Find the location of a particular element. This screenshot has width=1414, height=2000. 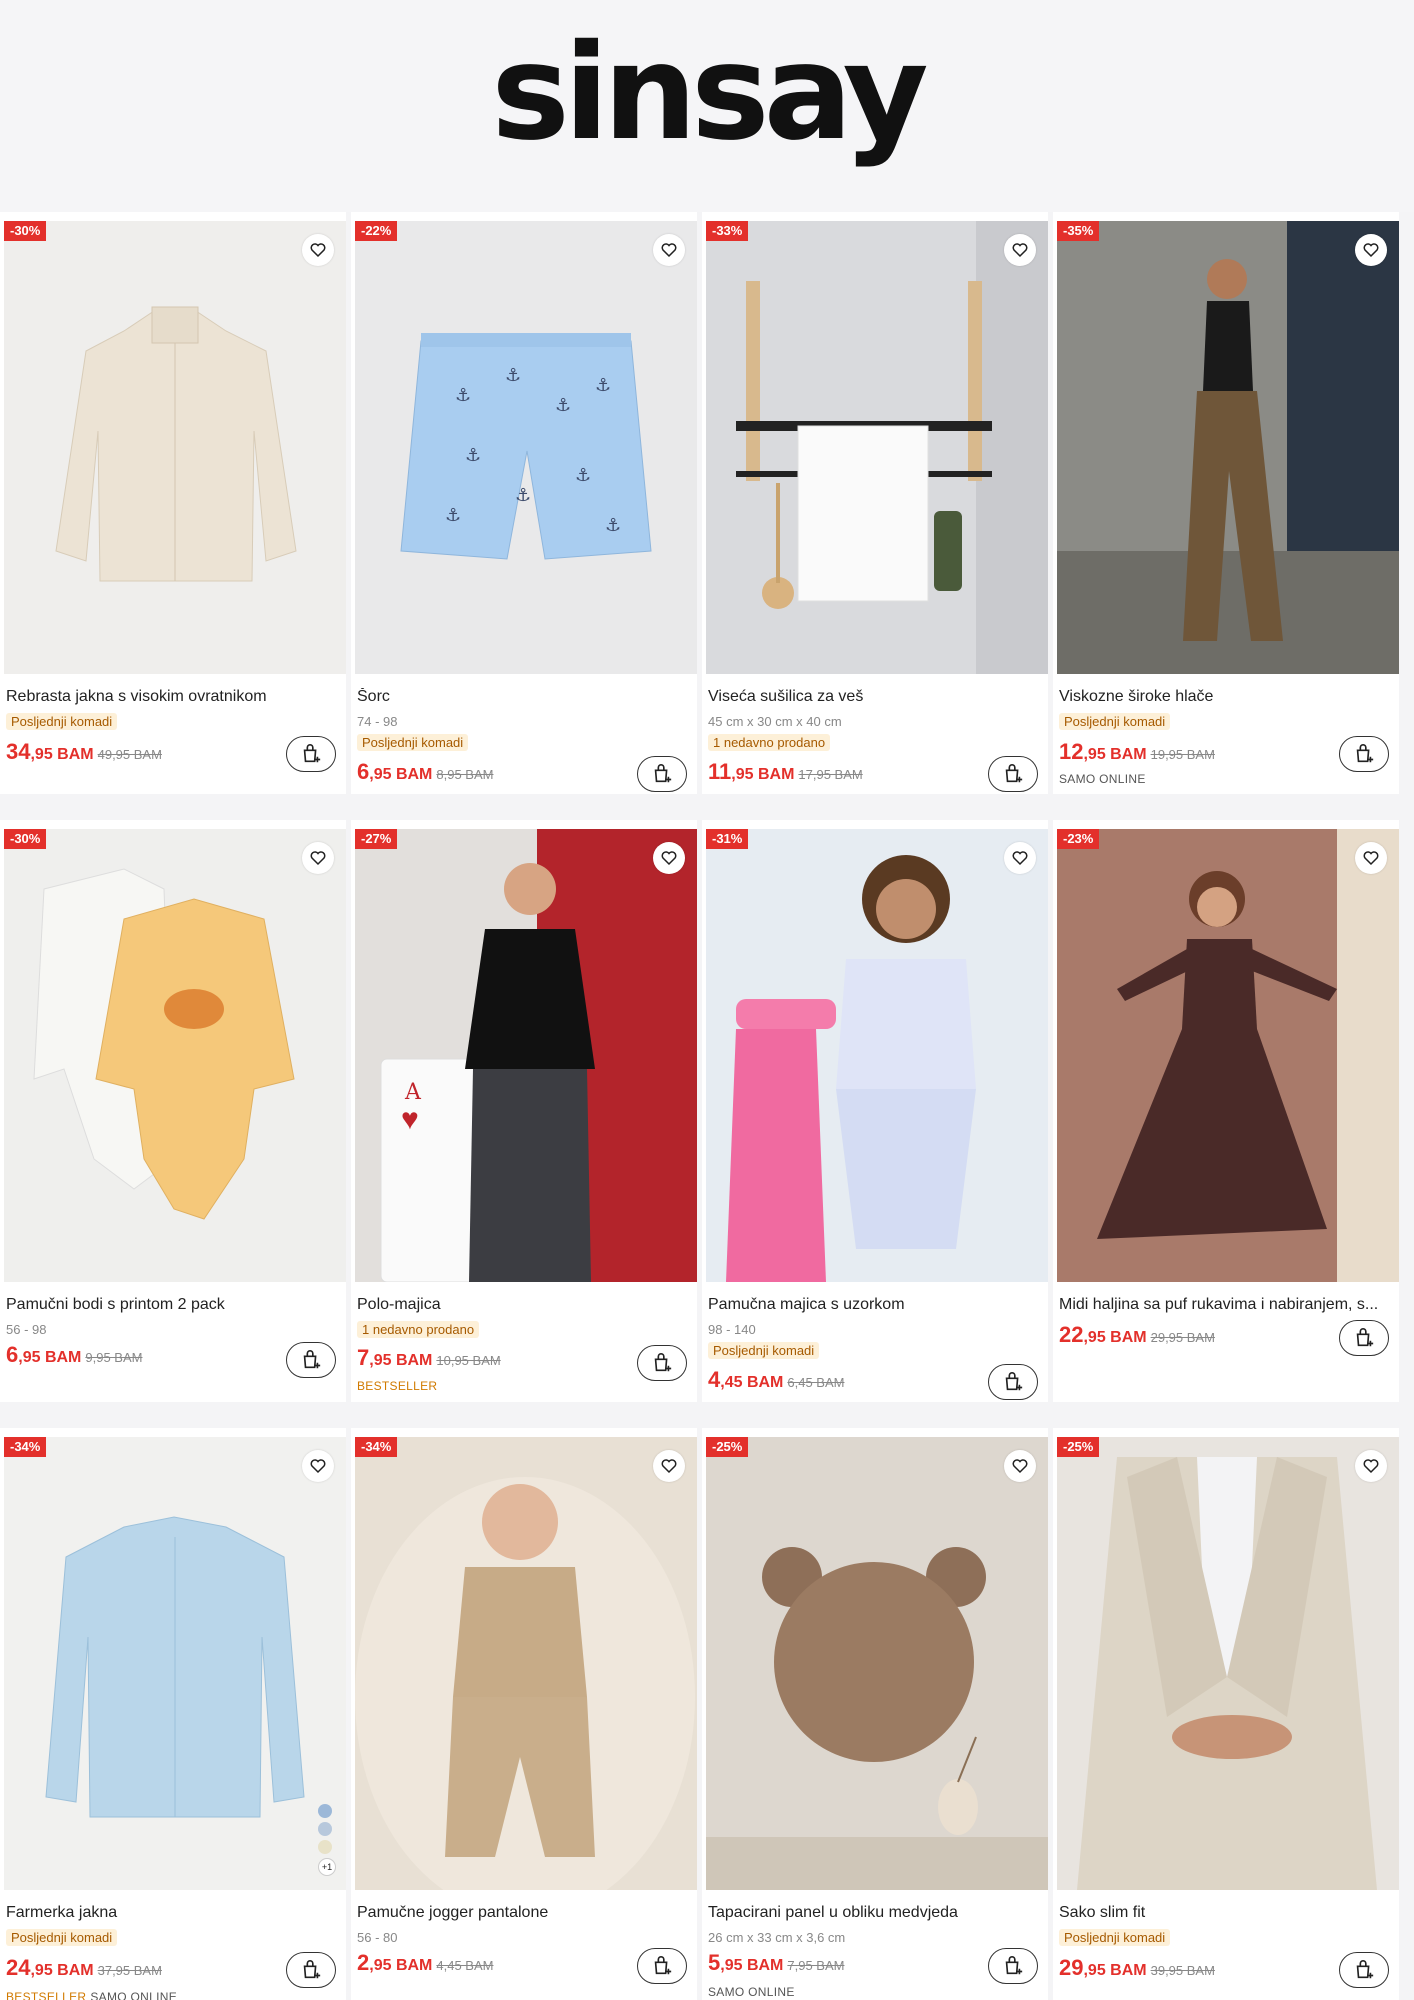

product-name: Tapacirani panel u obliku medvjeda is located at coordinates (873, 1913).